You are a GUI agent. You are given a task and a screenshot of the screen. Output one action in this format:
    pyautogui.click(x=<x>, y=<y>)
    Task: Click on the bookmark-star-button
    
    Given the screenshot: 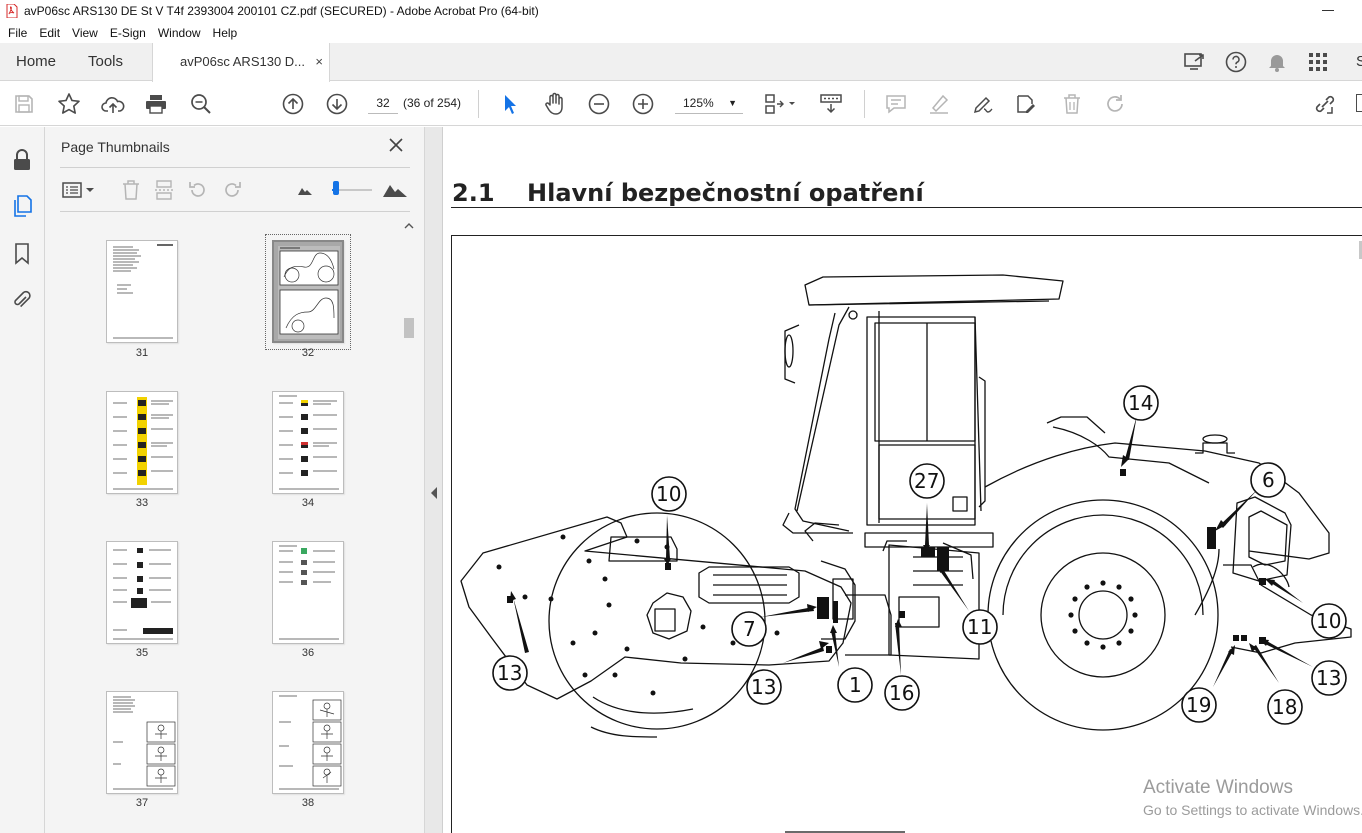 What is the action you would take?
    pyautogui.click(x=69, y=104)
    